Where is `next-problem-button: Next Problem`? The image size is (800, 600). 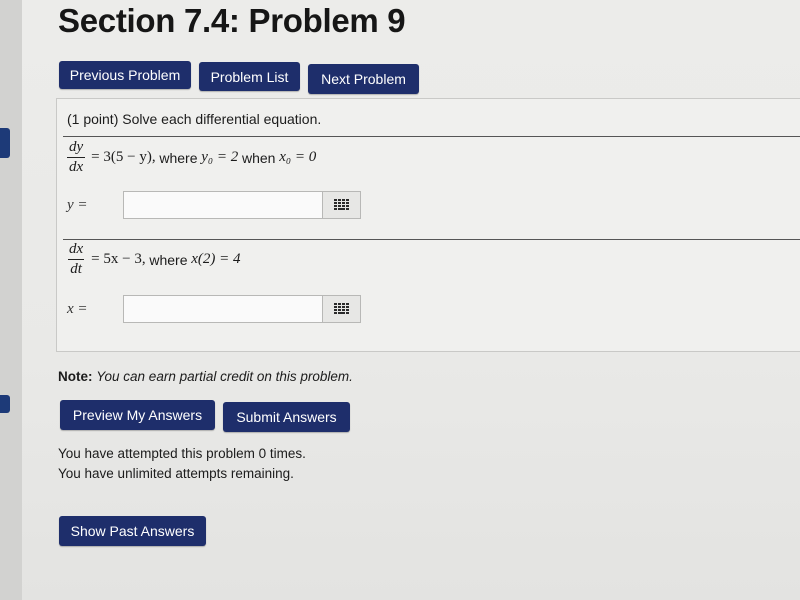
next-problem-button: Next Problem is located at coordinates (363, 79).